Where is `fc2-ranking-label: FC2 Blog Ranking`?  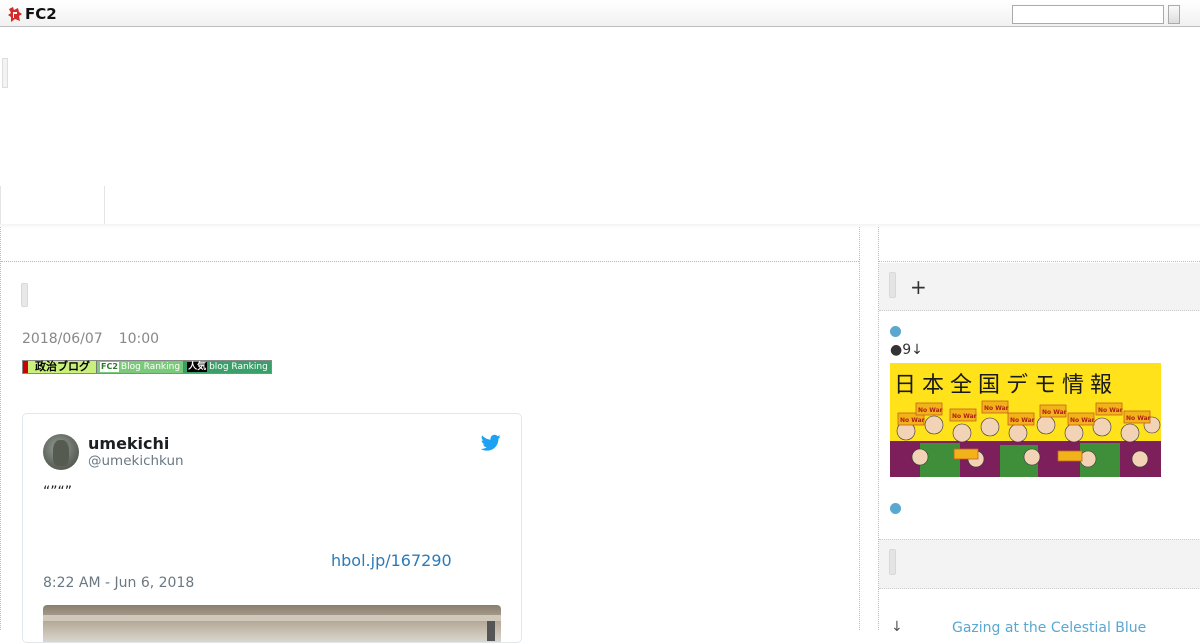 fc2-ranking-label: FC2 Blog Ranking is located at coordinates (140, 367).